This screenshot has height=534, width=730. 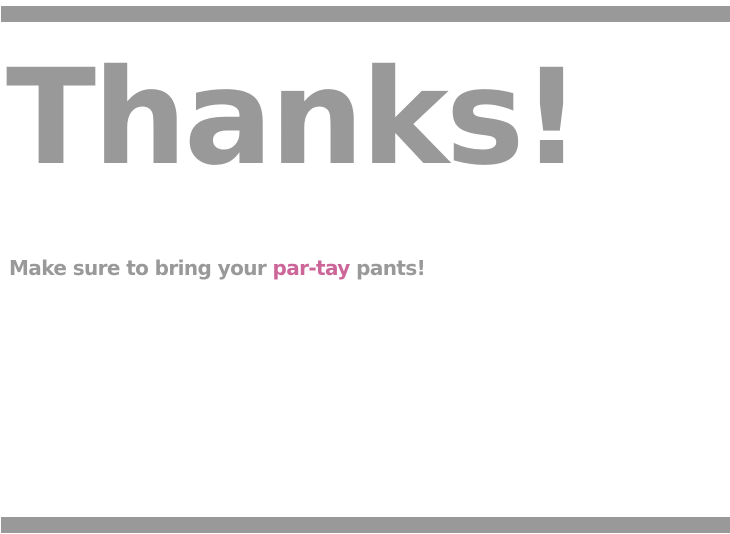 What do you see at coordinates (141, 268) in the screenshot?
I see `message-text-start: Make sure to bring your` at bounding box center [141, 268].